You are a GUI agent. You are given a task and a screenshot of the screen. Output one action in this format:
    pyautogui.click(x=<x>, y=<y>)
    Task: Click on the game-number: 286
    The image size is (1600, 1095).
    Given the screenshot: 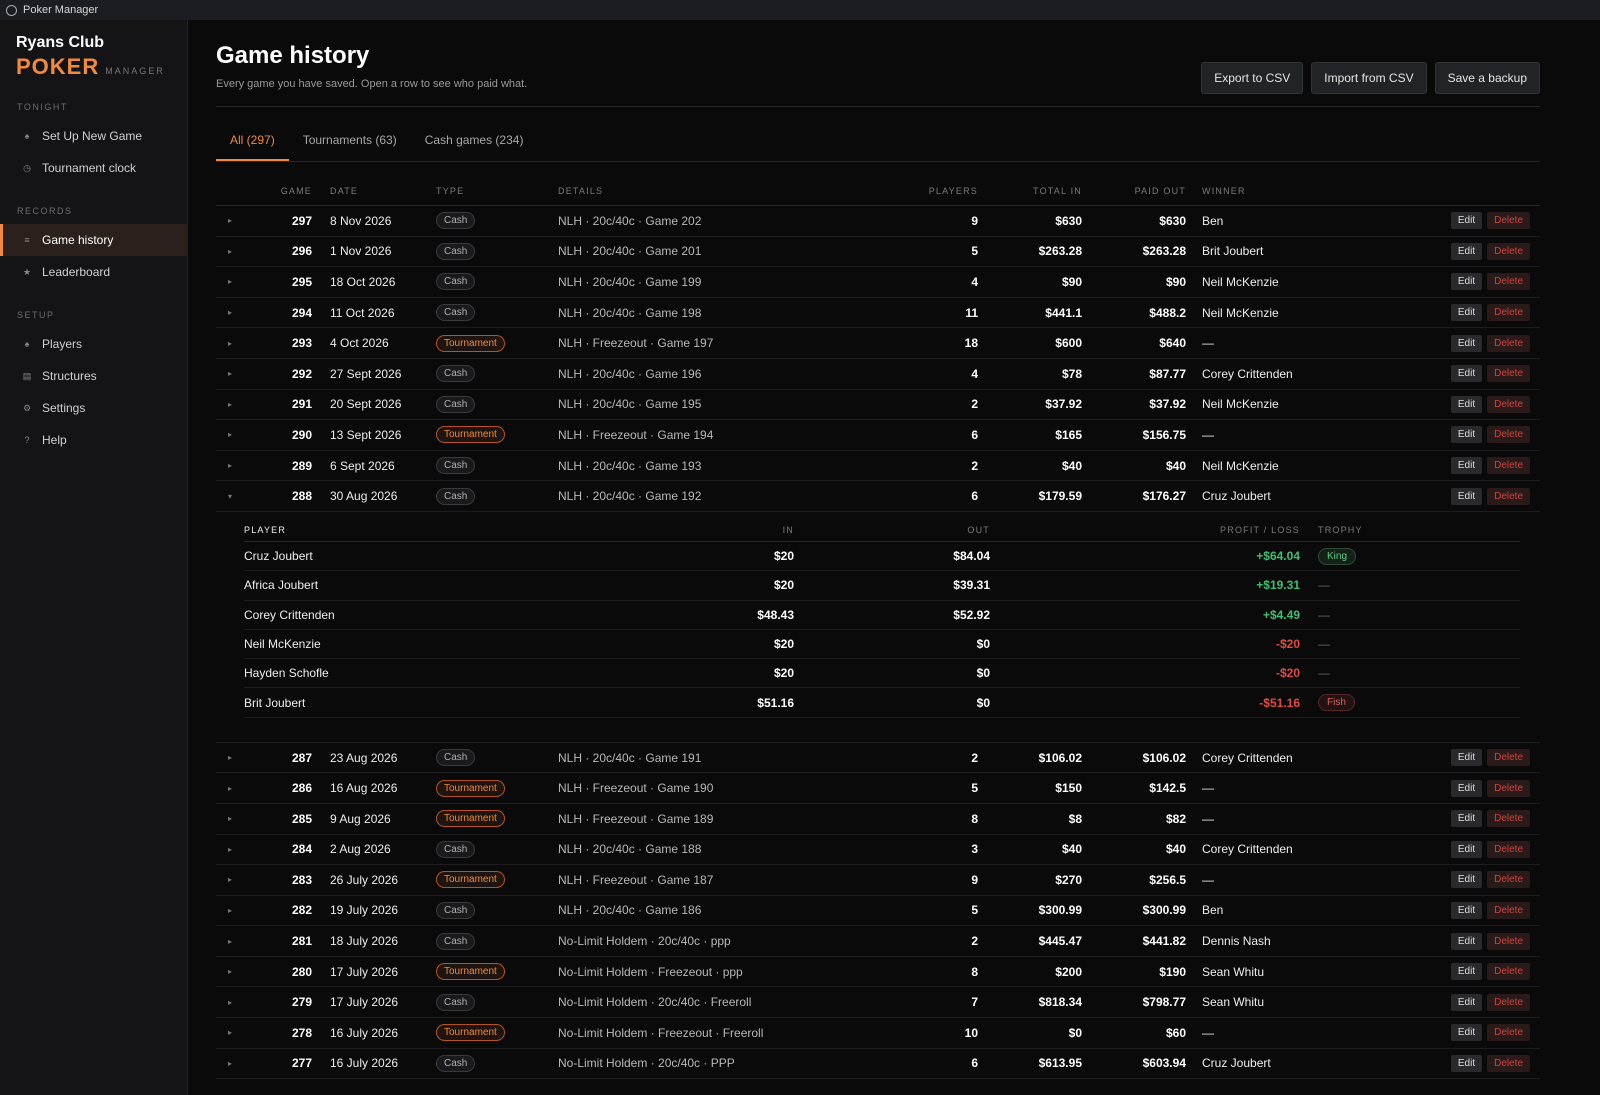 What is the action you would take?
    pyautogui.click(x=301, y=788)
    